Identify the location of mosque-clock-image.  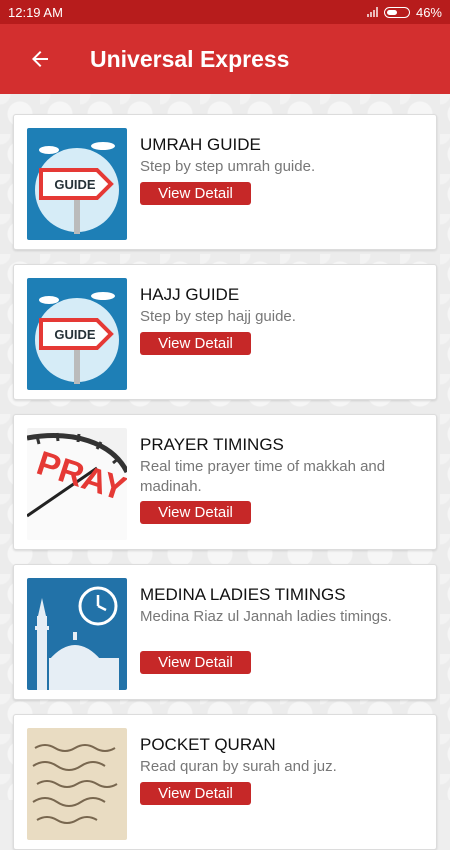
(77, 634).